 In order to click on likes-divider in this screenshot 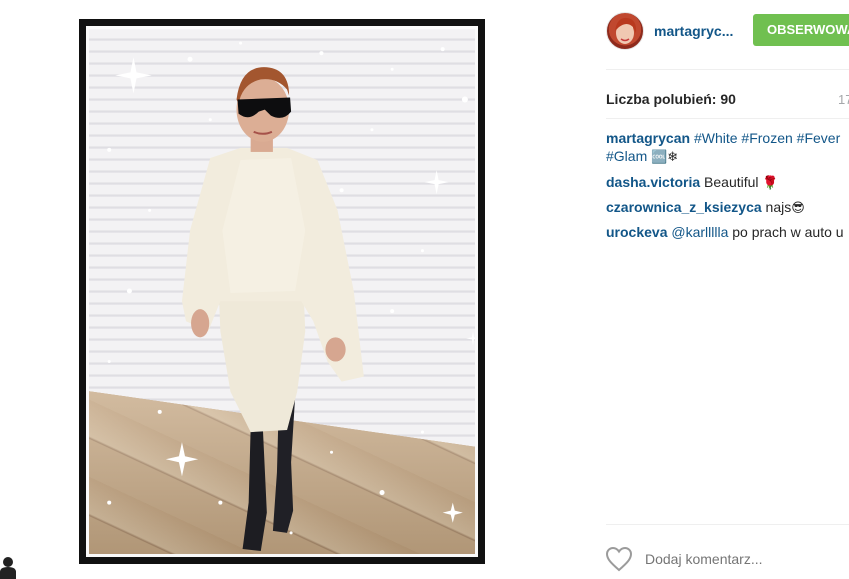, I will do `click(727, 118)`.